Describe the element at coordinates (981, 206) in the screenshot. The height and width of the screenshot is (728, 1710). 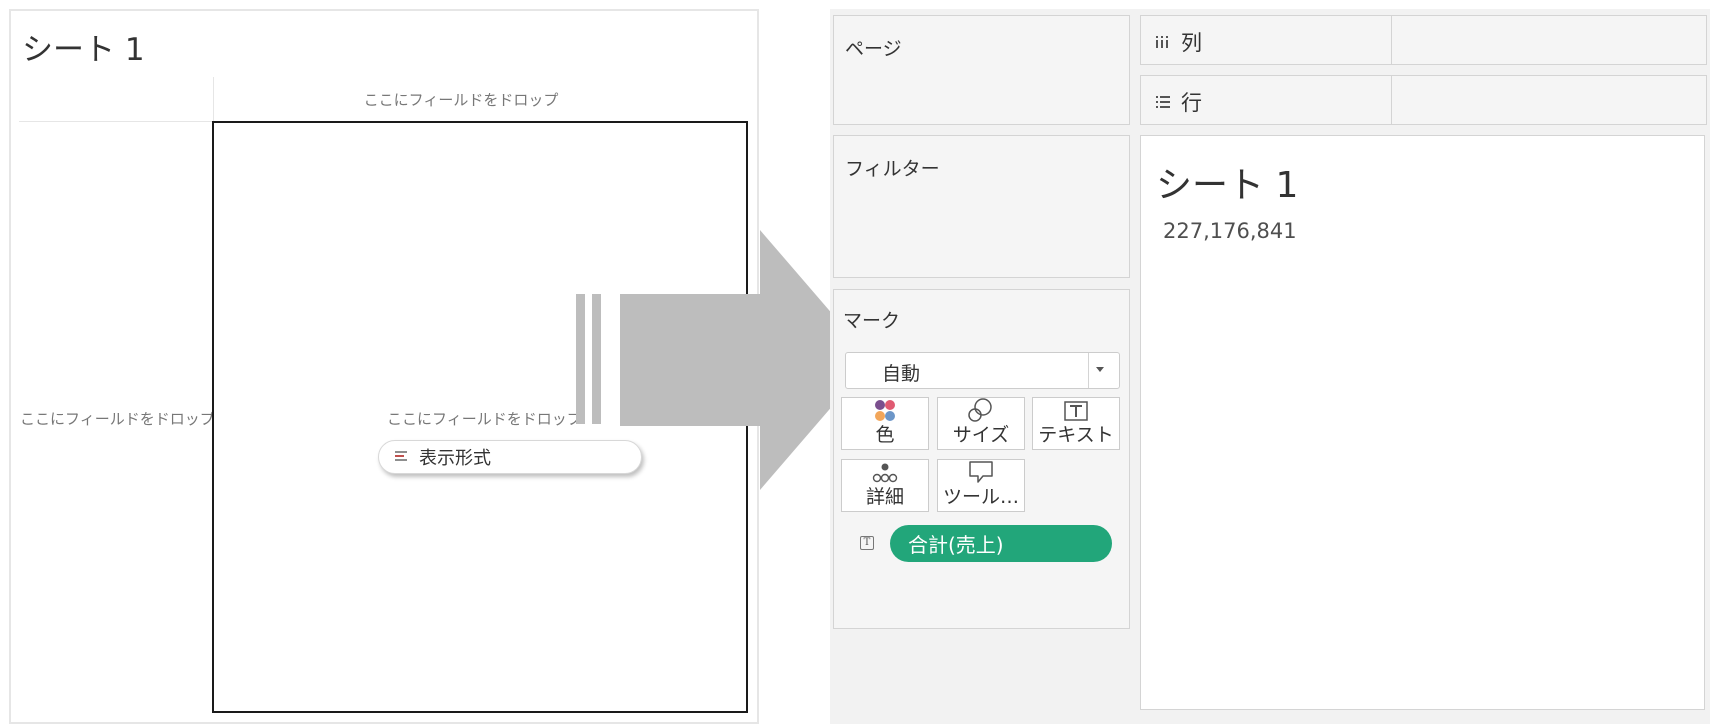
I see `filters-card: フィルター` at that location.